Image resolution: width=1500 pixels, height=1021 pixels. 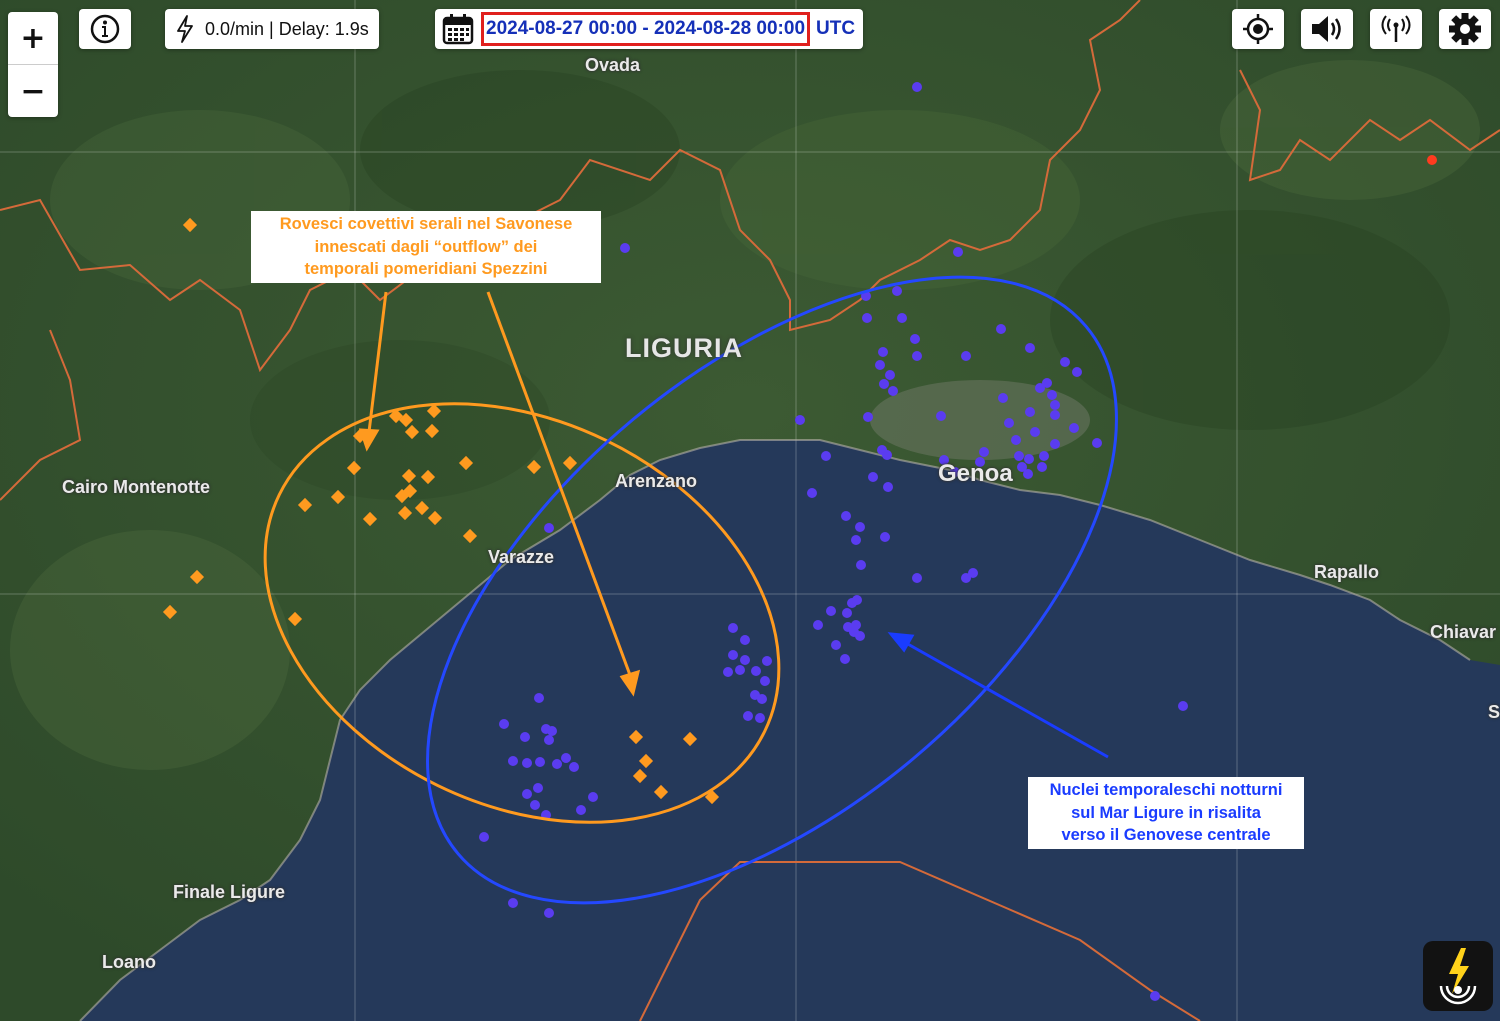 I want to click on strike-red, so click(x=1432, y=160).